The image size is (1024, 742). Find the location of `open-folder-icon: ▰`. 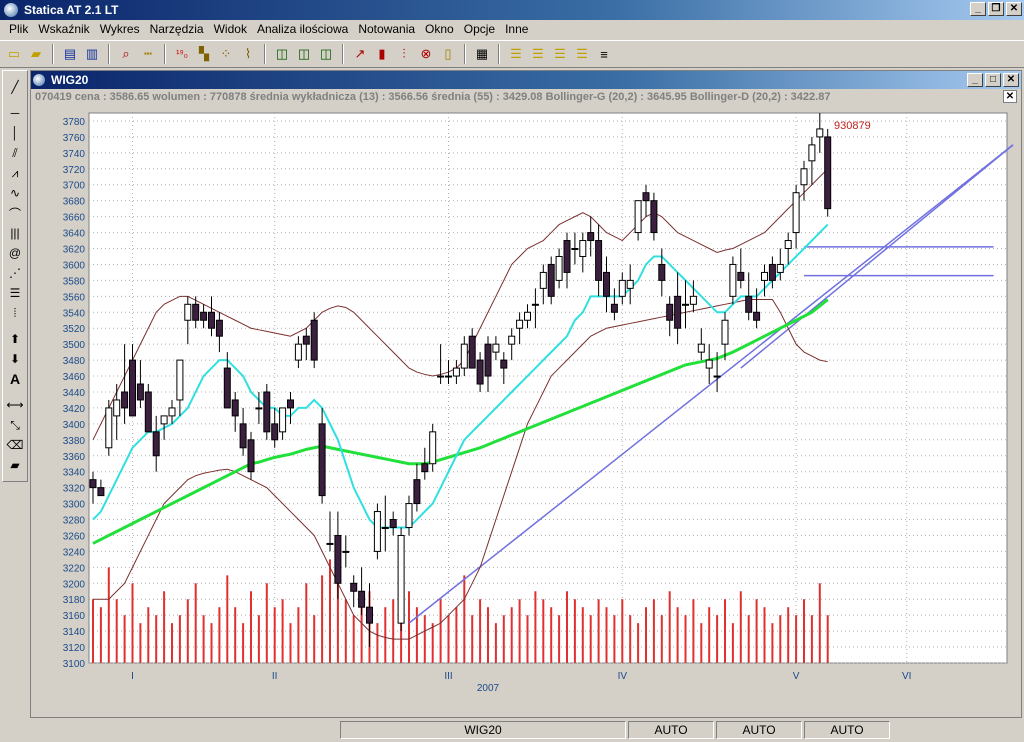

open-folder-icon: ▰ is located at coordinates (36, 54).